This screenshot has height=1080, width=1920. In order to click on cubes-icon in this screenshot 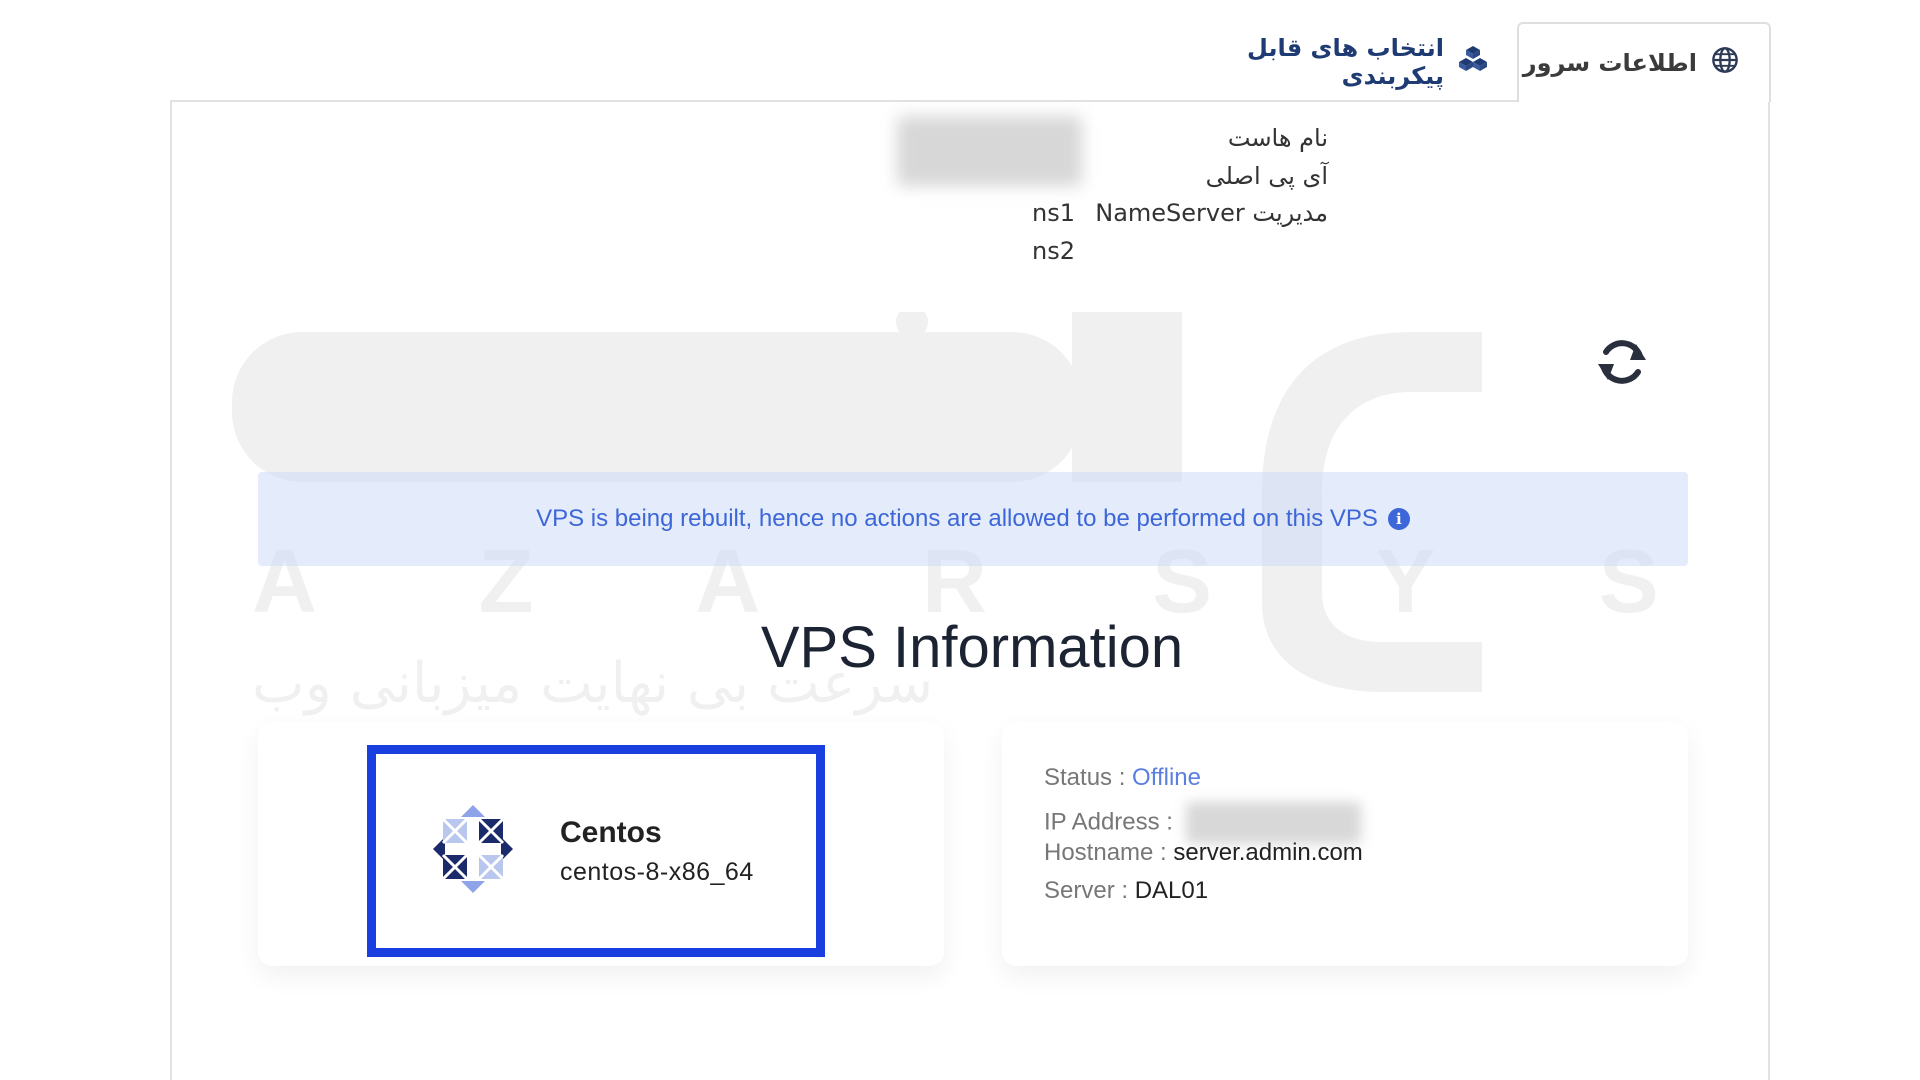, I will do `click(1473, 62)`.